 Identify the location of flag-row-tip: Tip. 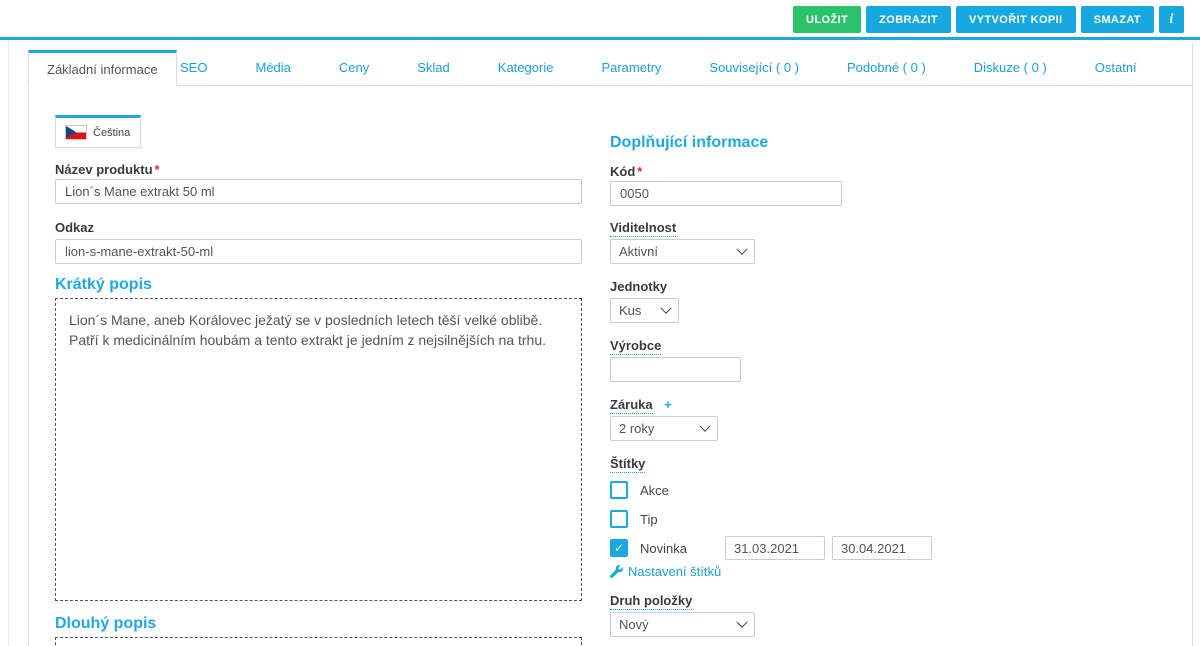
(770, 519).